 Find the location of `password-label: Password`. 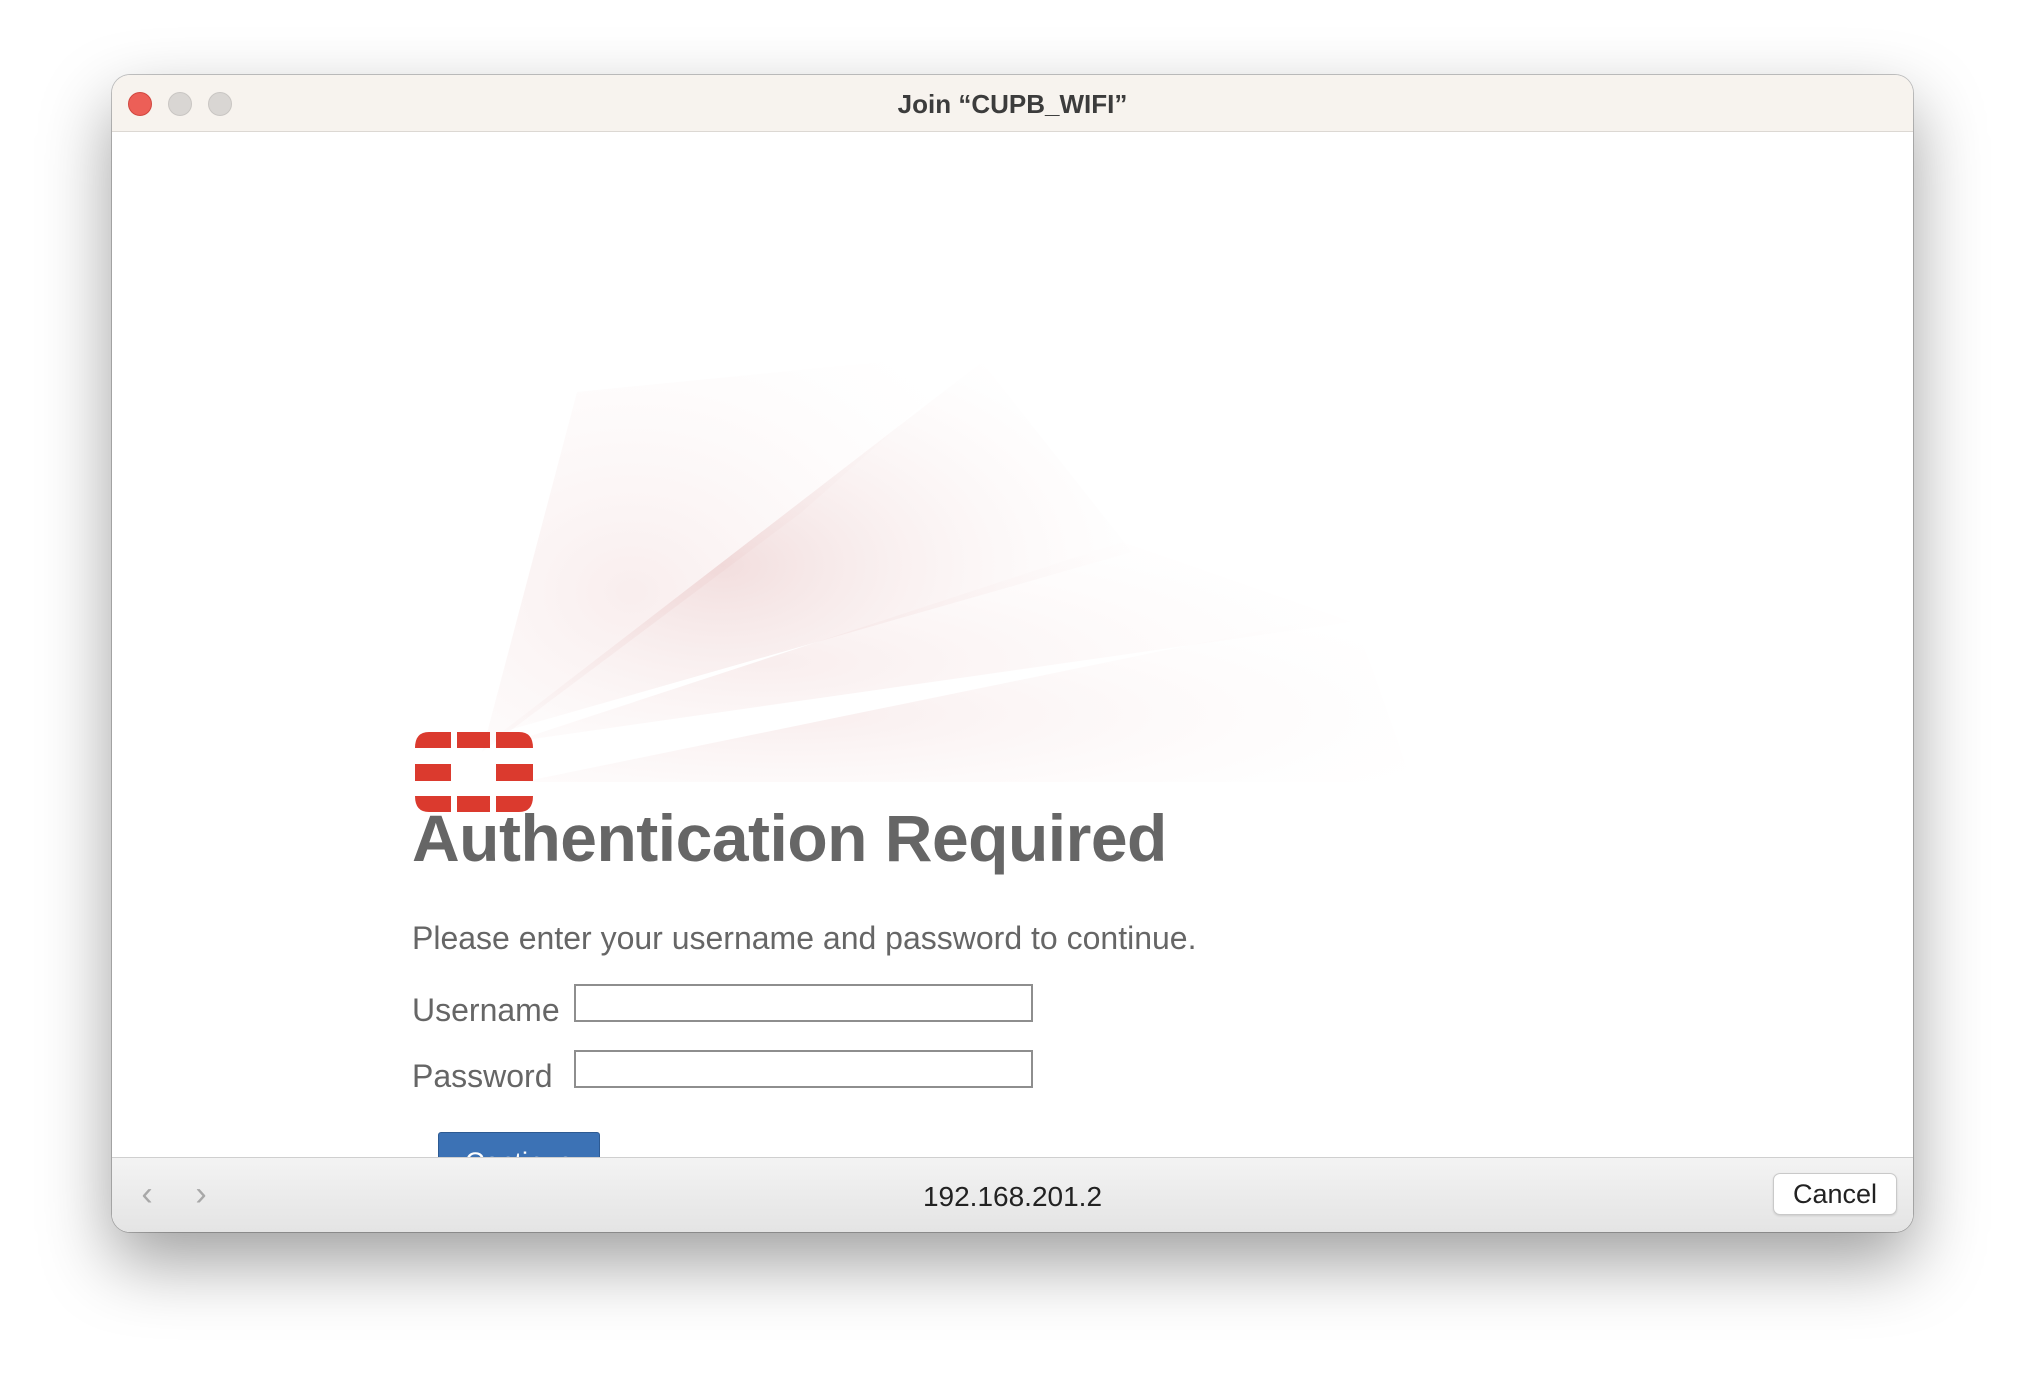

password-label: Password is located at coordinates (482, 1076).